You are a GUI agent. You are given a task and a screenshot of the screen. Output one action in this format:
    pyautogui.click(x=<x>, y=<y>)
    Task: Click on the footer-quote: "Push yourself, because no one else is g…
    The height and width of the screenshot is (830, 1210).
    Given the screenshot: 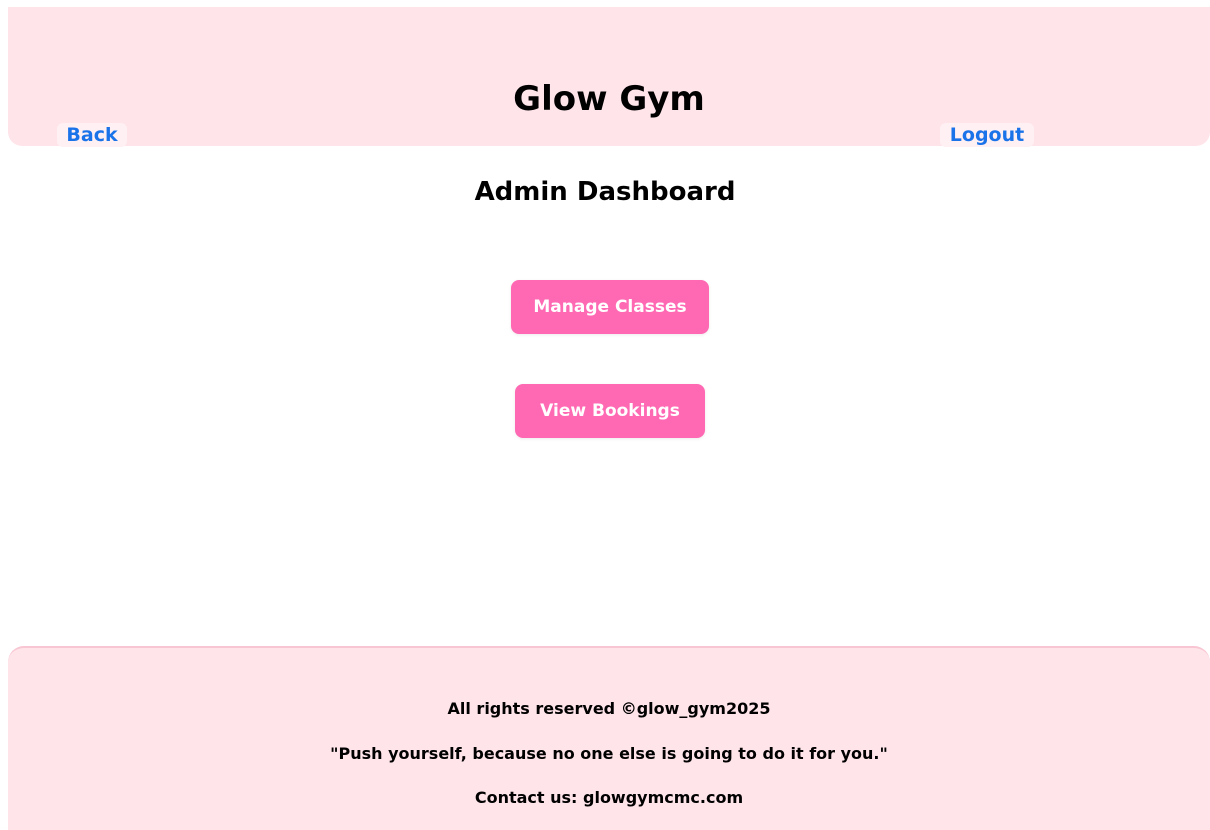 What is the action you would take?
    pyautogui.click(x=609, y=753)
    